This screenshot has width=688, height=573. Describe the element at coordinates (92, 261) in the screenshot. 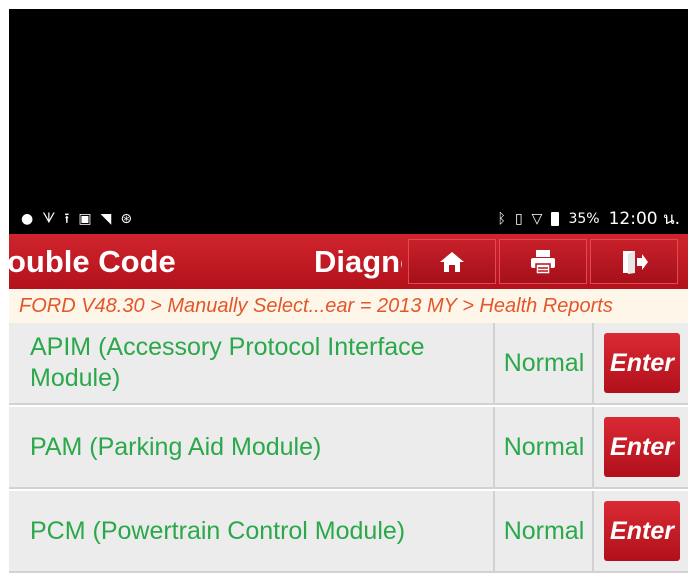

I see `page-title: ouble Code` at that location.